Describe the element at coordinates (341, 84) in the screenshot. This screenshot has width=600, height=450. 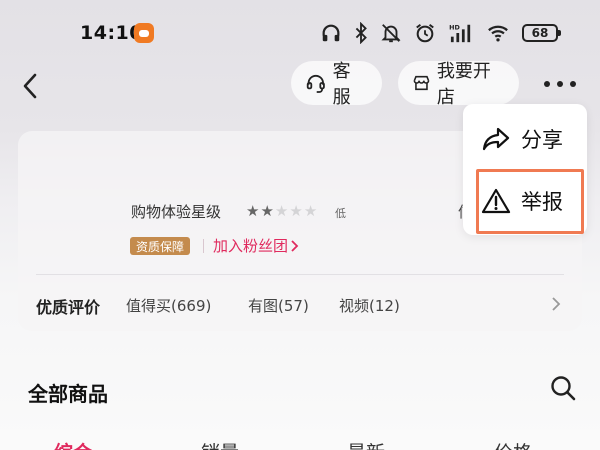
I see `customer-service-label: 客服` at that location.